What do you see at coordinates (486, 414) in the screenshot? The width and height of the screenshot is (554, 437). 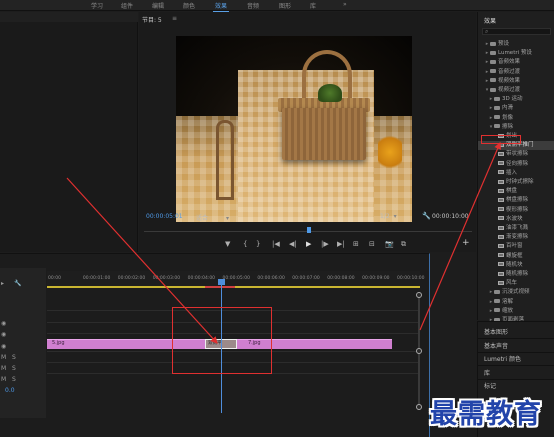 I see `watermark-logo: 最需教育` at bounding box center [486, 414].